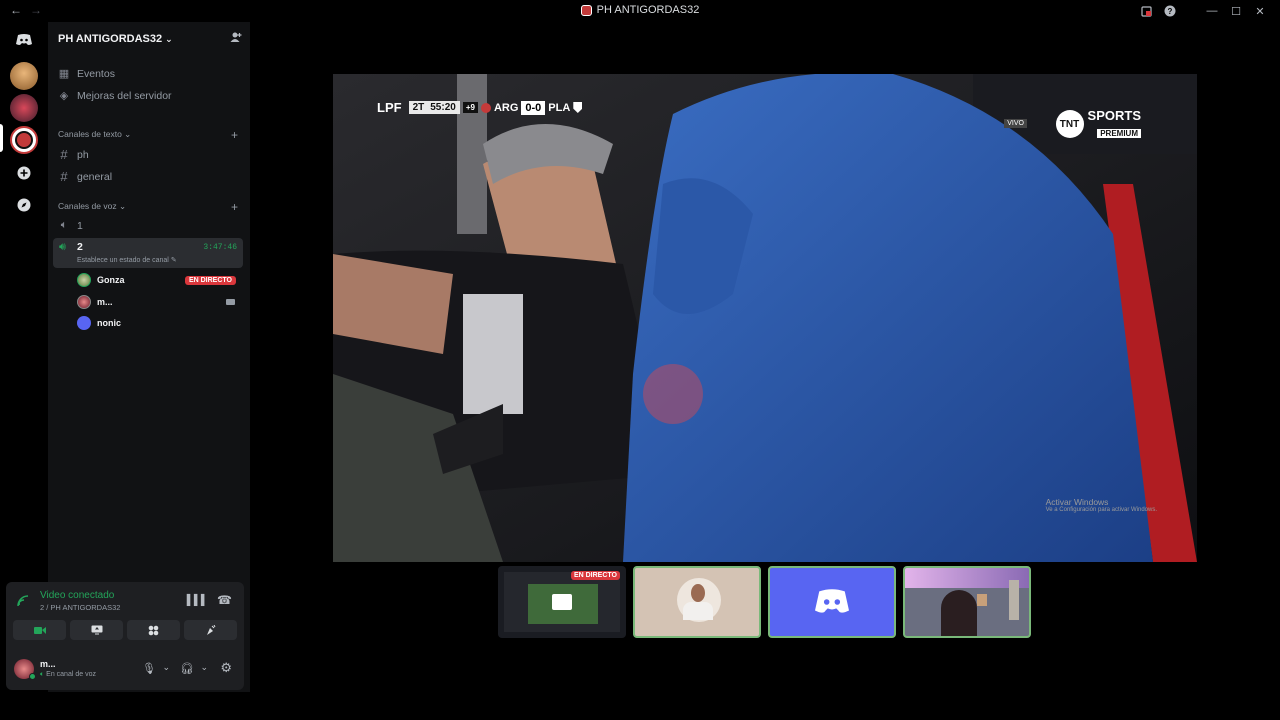 The width and height of the screenshot is (1280, 720). What do you see at coordinates (234, 135) in the screenshot?
I see `add-text-channel-icon: +` at bounding box center [234, 135].